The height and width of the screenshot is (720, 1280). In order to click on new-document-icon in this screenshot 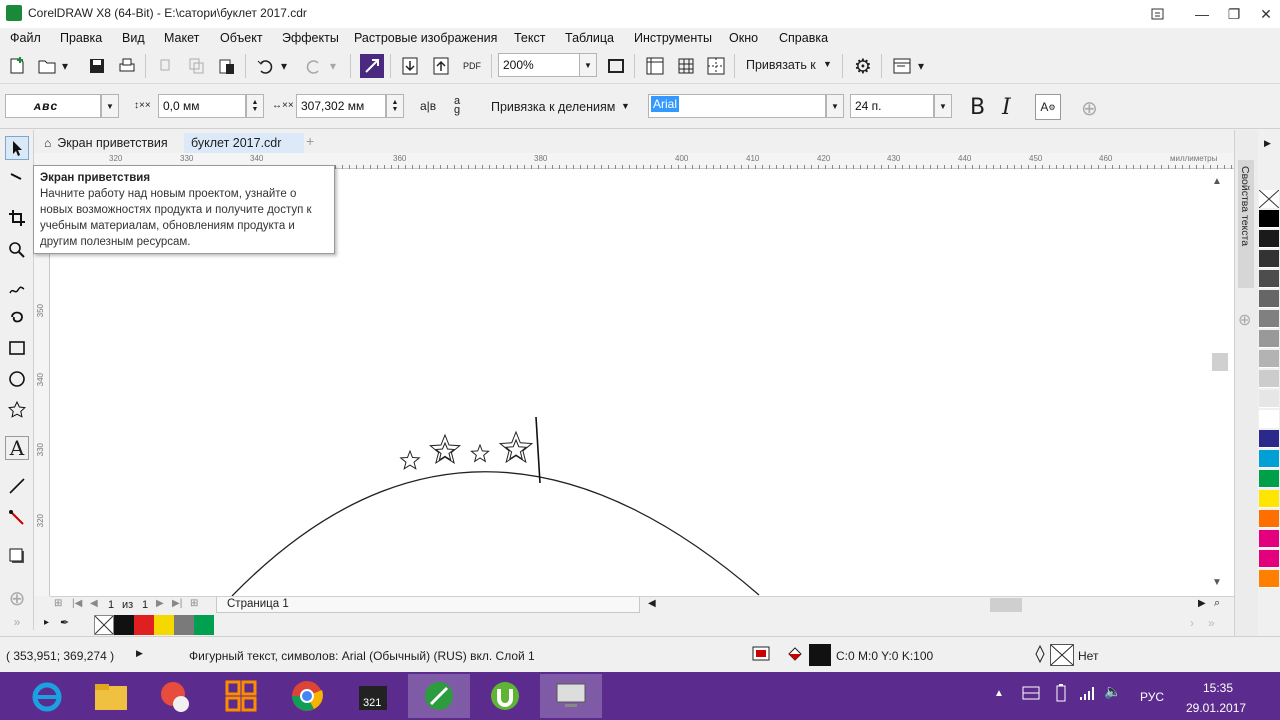, I will do `click(17, 66)`.